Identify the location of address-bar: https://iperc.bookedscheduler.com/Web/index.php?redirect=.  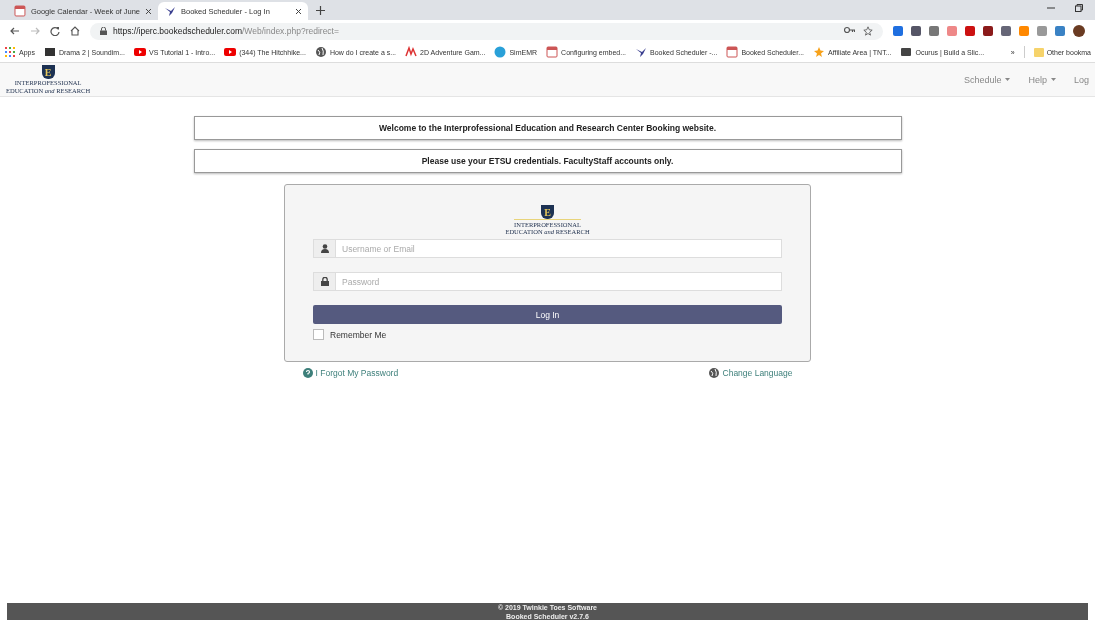
(486, 31).